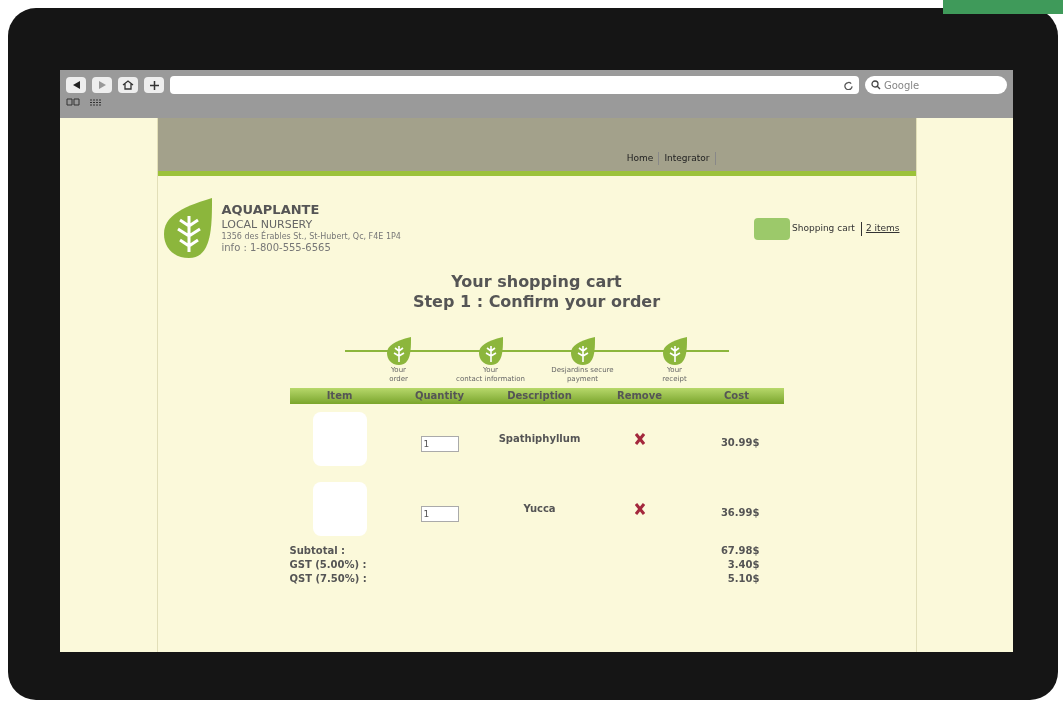 This screenshot has height=703, width=1063. I want to click on back-button, so click(76, 85).